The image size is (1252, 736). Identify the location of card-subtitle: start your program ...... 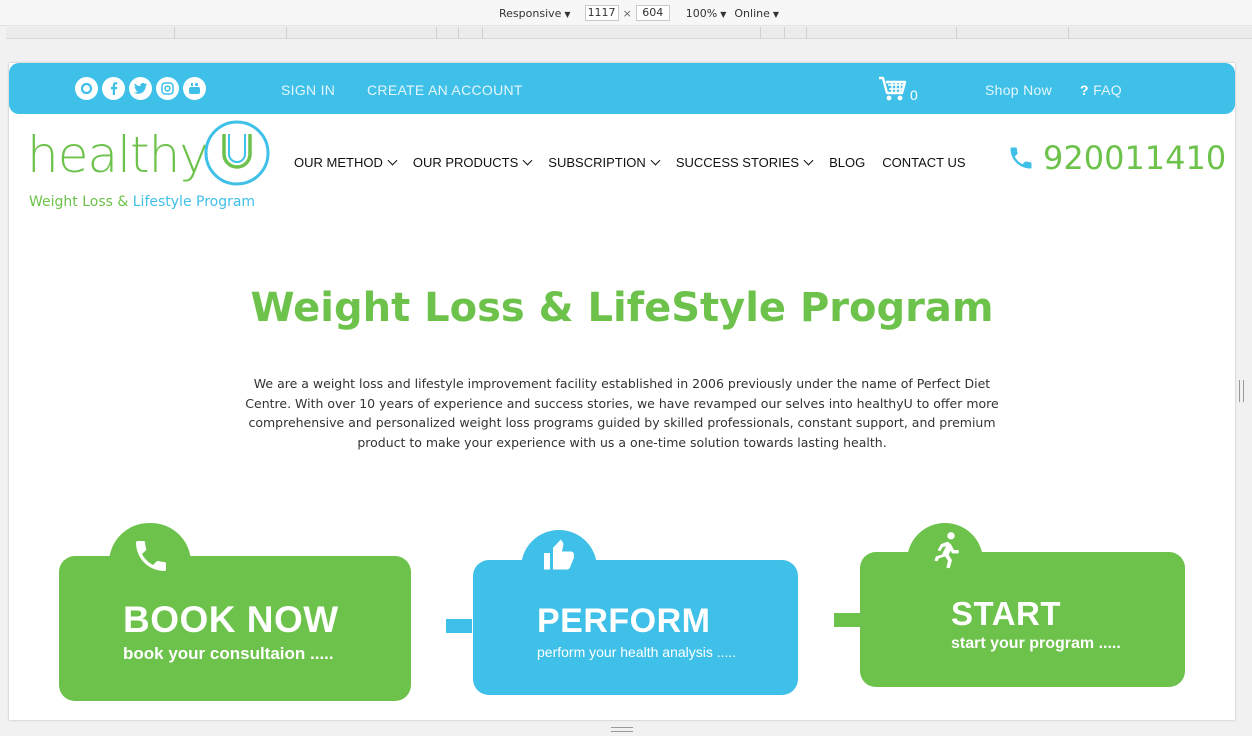
(1036, 643).